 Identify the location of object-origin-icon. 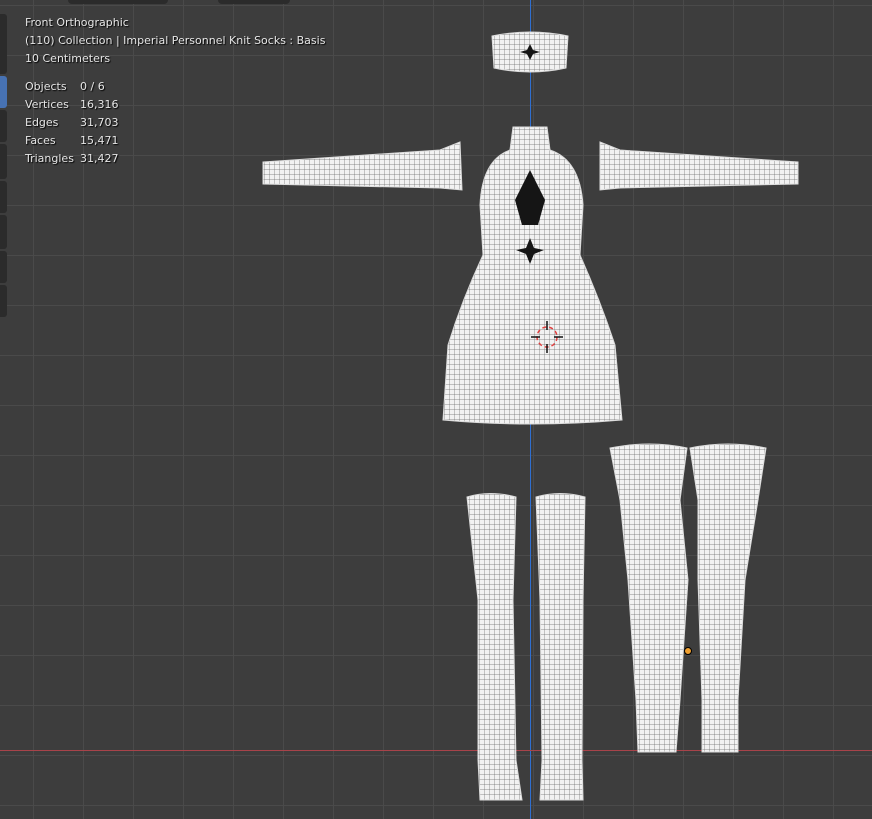
(688, 651).